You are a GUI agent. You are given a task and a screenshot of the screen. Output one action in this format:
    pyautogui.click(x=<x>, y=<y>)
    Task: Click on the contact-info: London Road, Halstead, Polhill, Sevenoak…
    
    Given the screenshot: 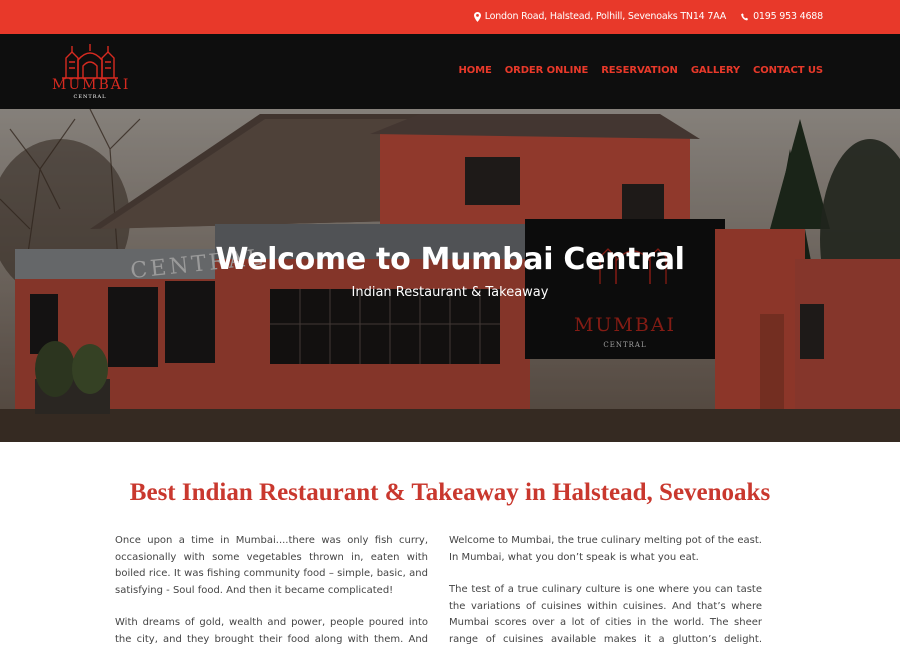 What is the action you would take?
    pyautogui.click(x=648, y=16)
    